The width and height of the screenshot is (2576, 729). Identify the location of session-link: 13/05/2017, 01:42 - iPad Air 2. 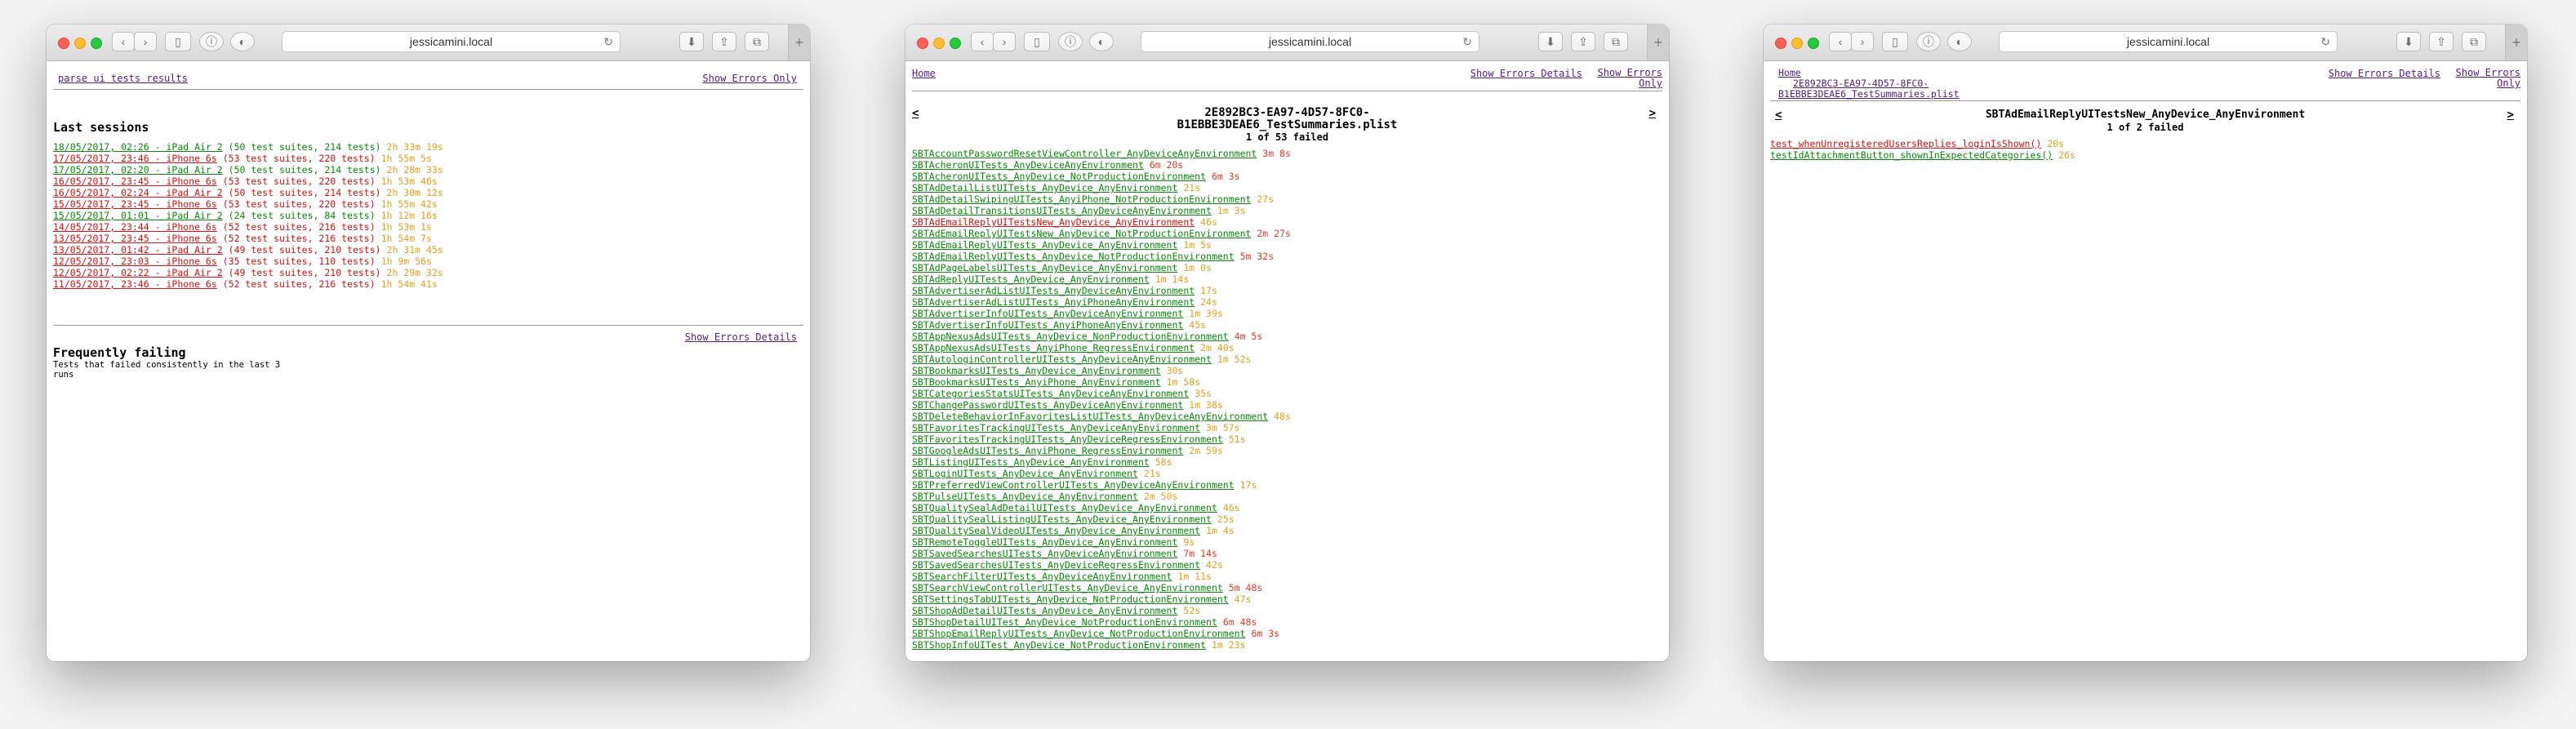
(138, 250).